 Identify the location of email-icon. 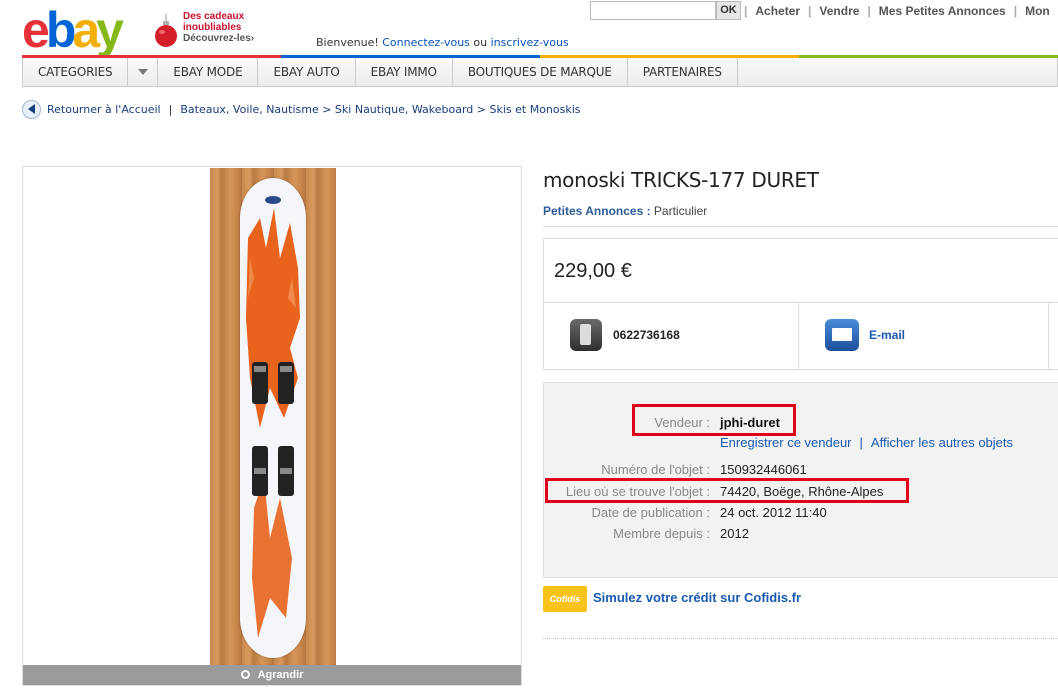
(842, 335).